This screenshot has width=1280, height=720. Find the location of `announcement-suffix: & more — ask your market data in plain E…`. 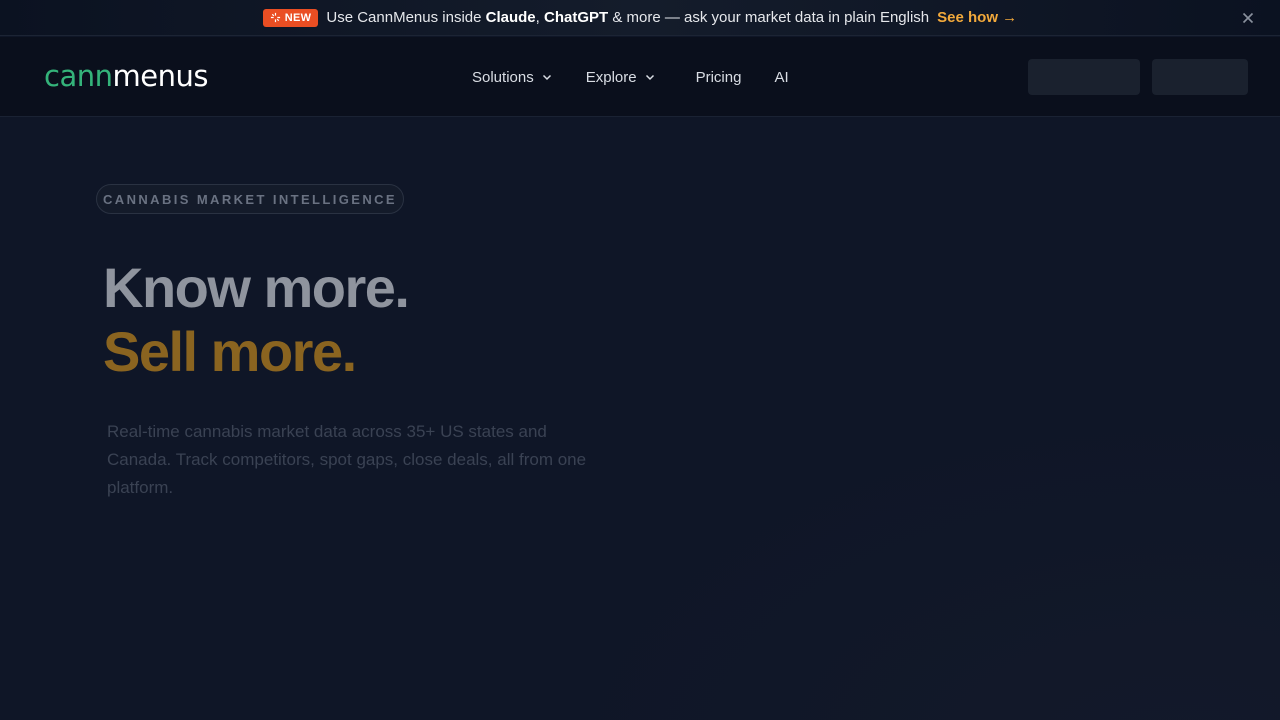

announcement-suffix: & more — ask your market data in plain E… is located at coordinates (769, 17).